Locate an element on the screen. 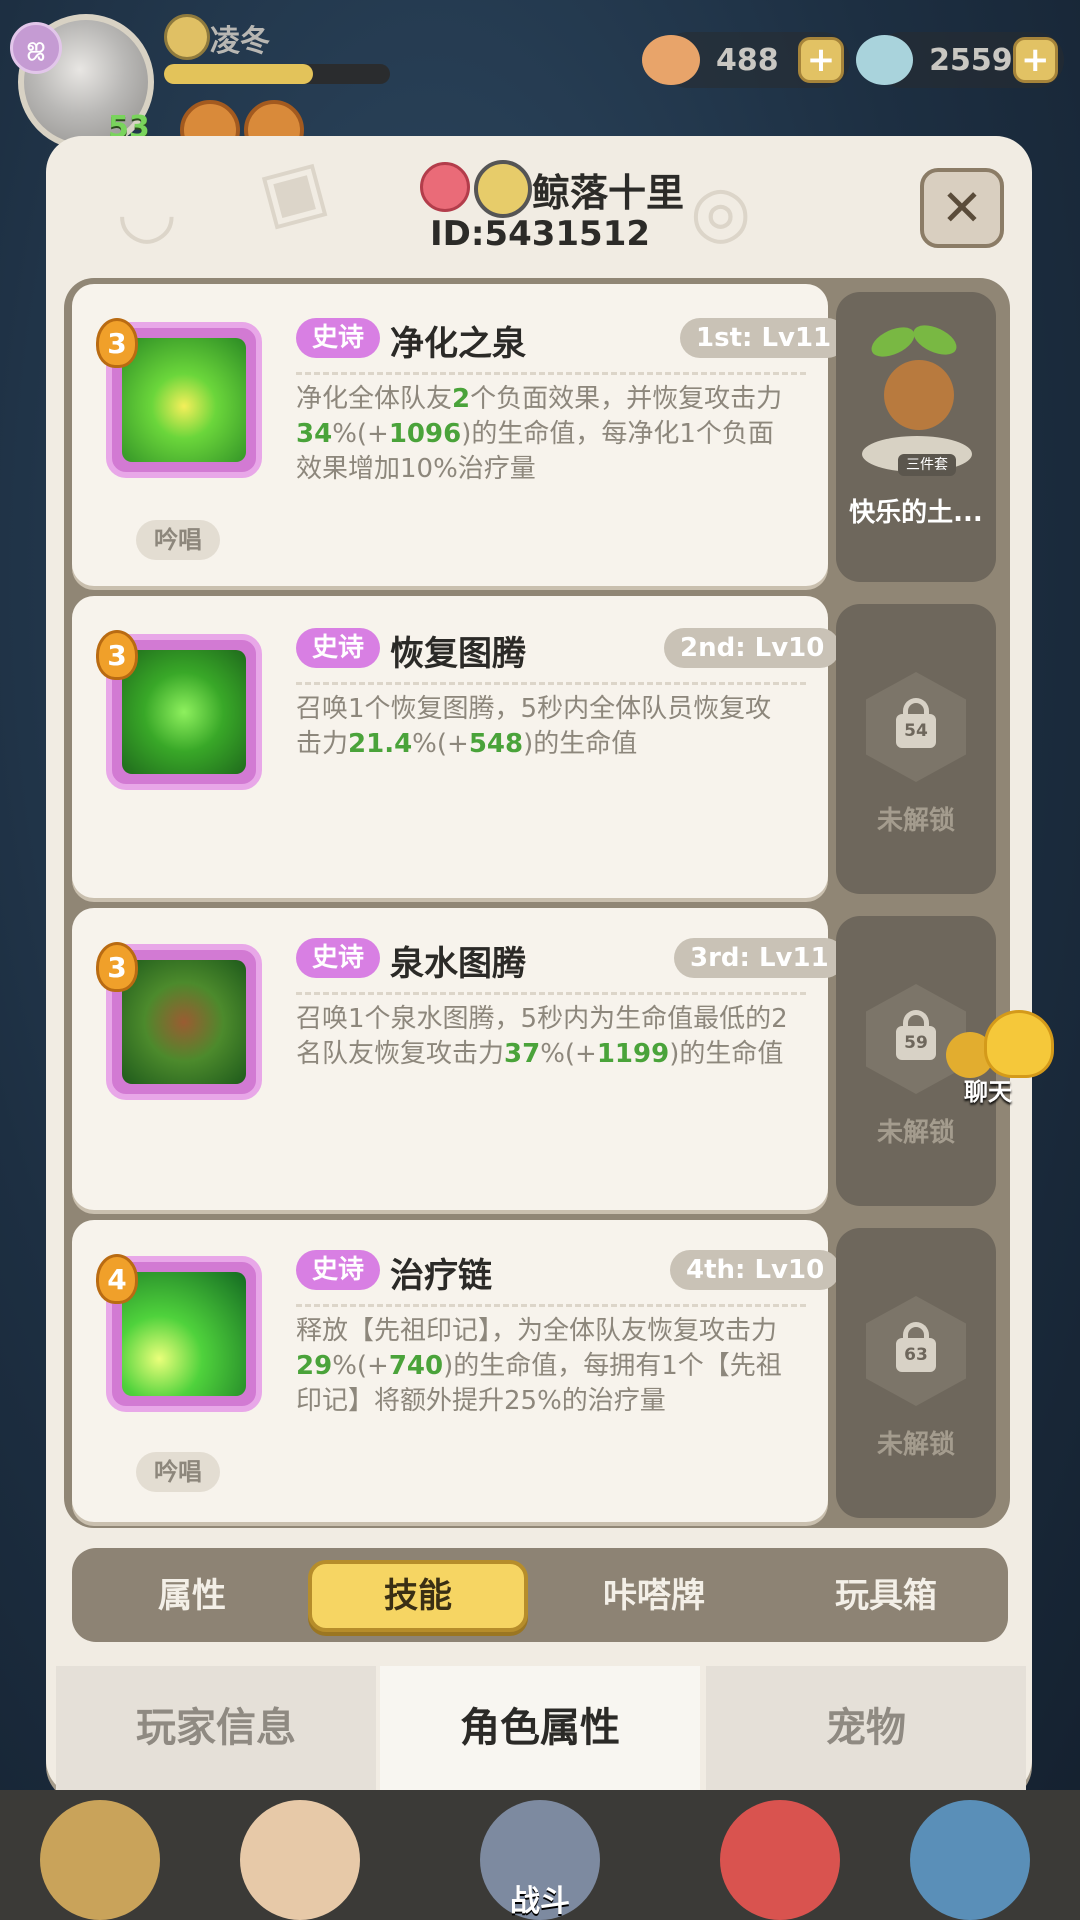 The width and height of the screenshot is (1080, 1920). tab-character-attributes: 角色属性 is located at coordinates (540, 1728).